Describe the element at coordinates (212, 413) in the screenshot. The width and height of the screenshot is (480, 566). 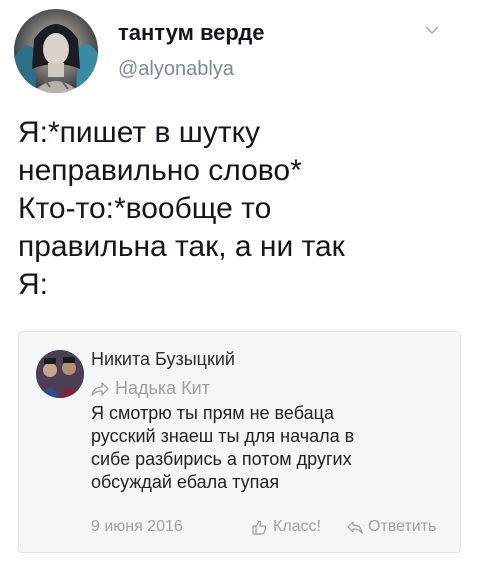
I see `comment-line: Я смотрю ты прям не вебаца` at that location.